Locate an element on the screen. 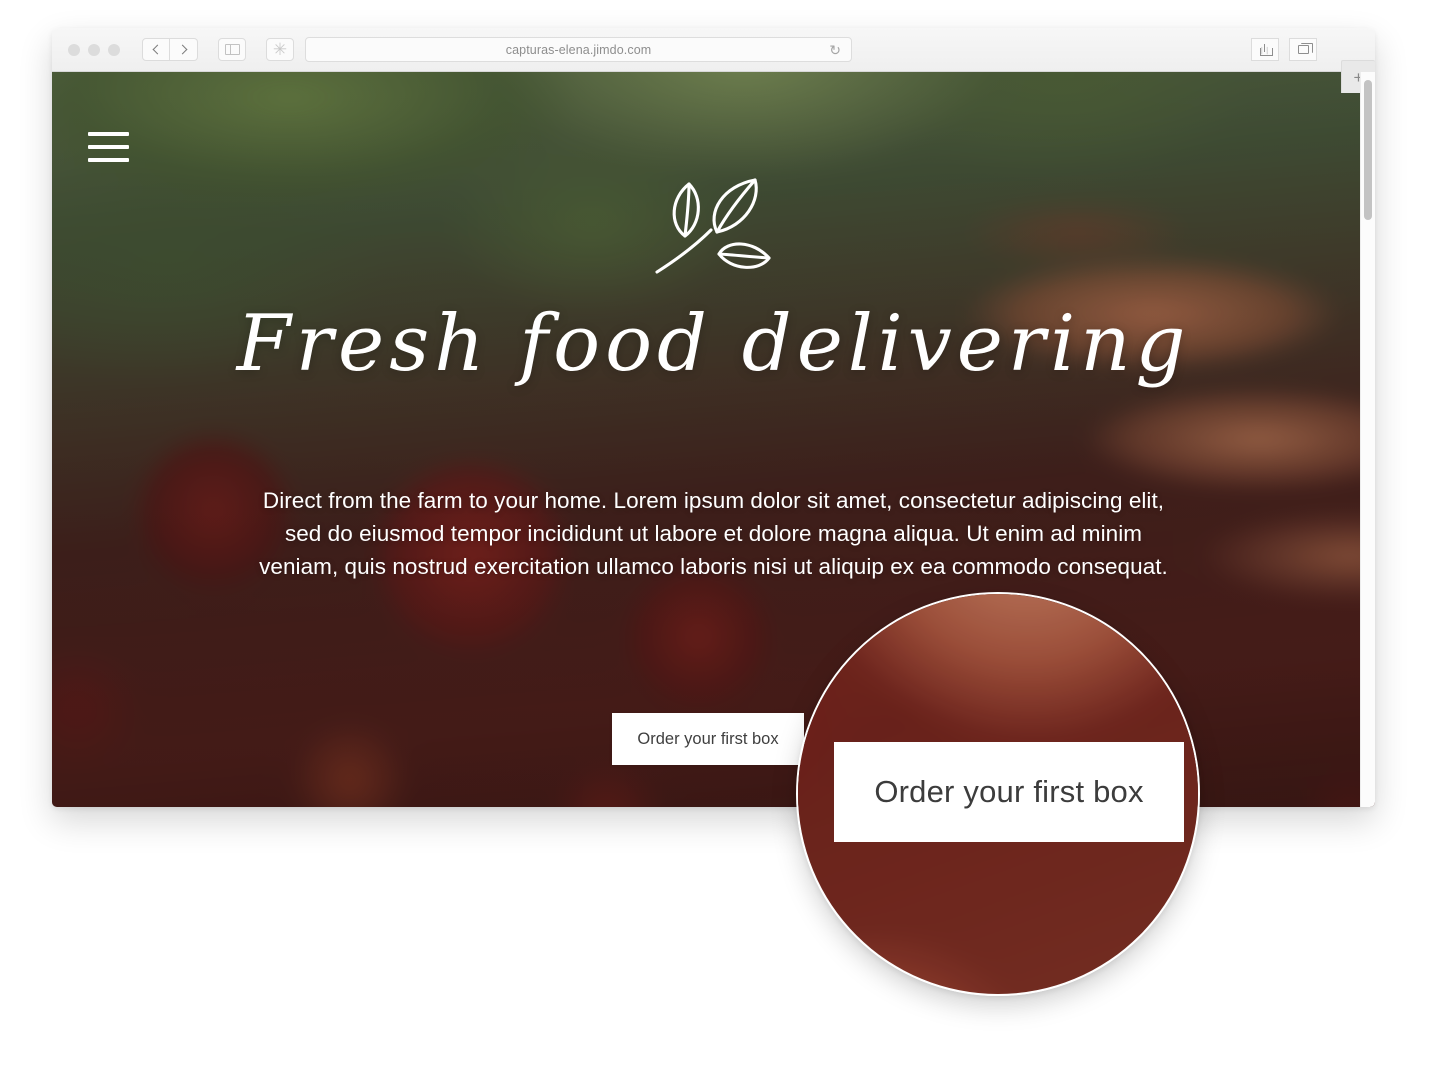 The width and height of the screenshot is (1440, 1067). forward-button is located at coordinates (184, 49).